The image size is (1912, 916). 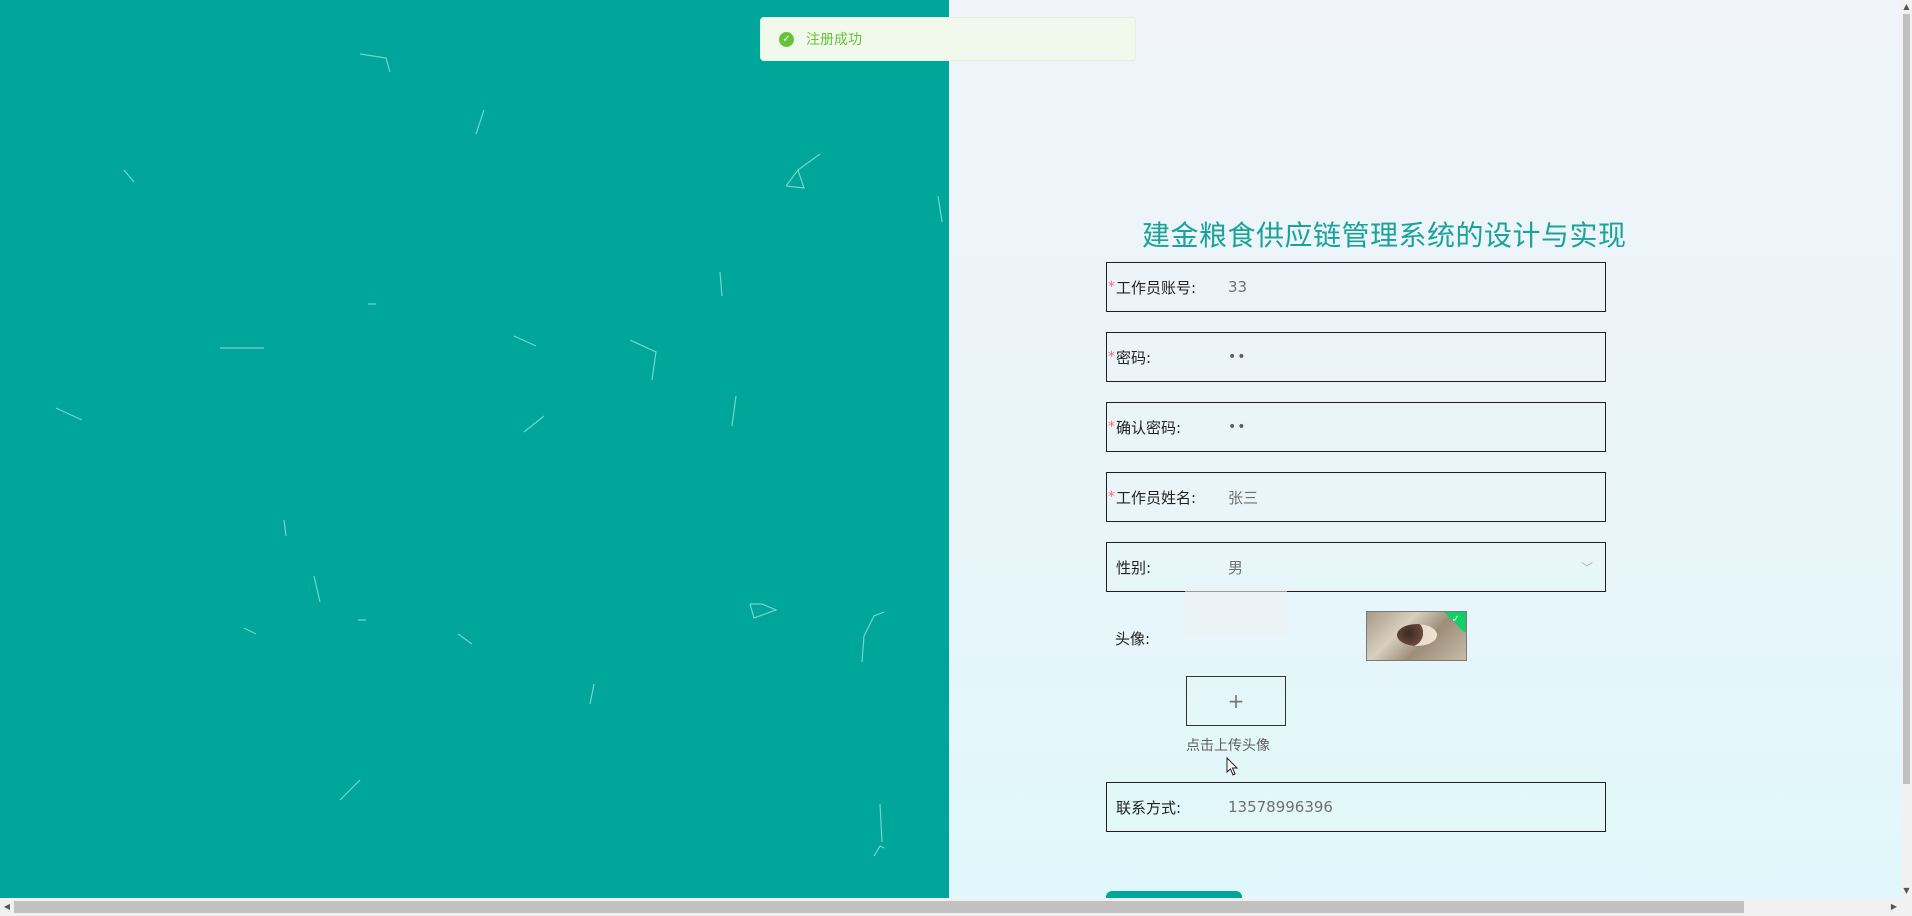 I want to click on upload-preview-ghost, so click(x=1236, y=611).